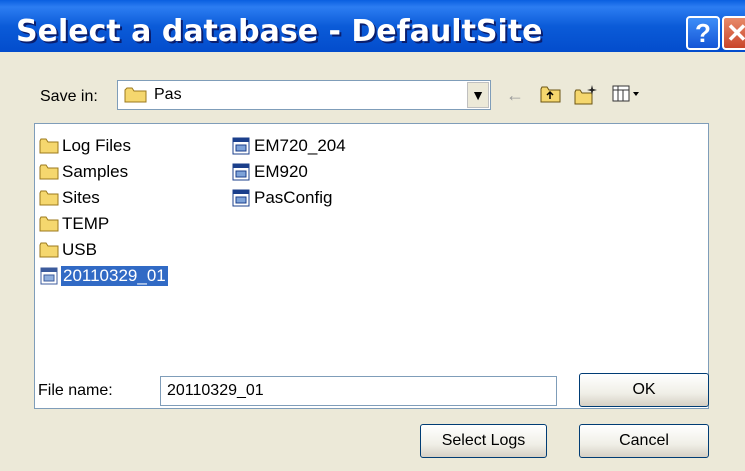 This screenshot has width=745, height=471. What do you see at coordinates (300, 145) in the screenshot?
I see `list-item-label: EM720_204` at bounding box center [300, 145].